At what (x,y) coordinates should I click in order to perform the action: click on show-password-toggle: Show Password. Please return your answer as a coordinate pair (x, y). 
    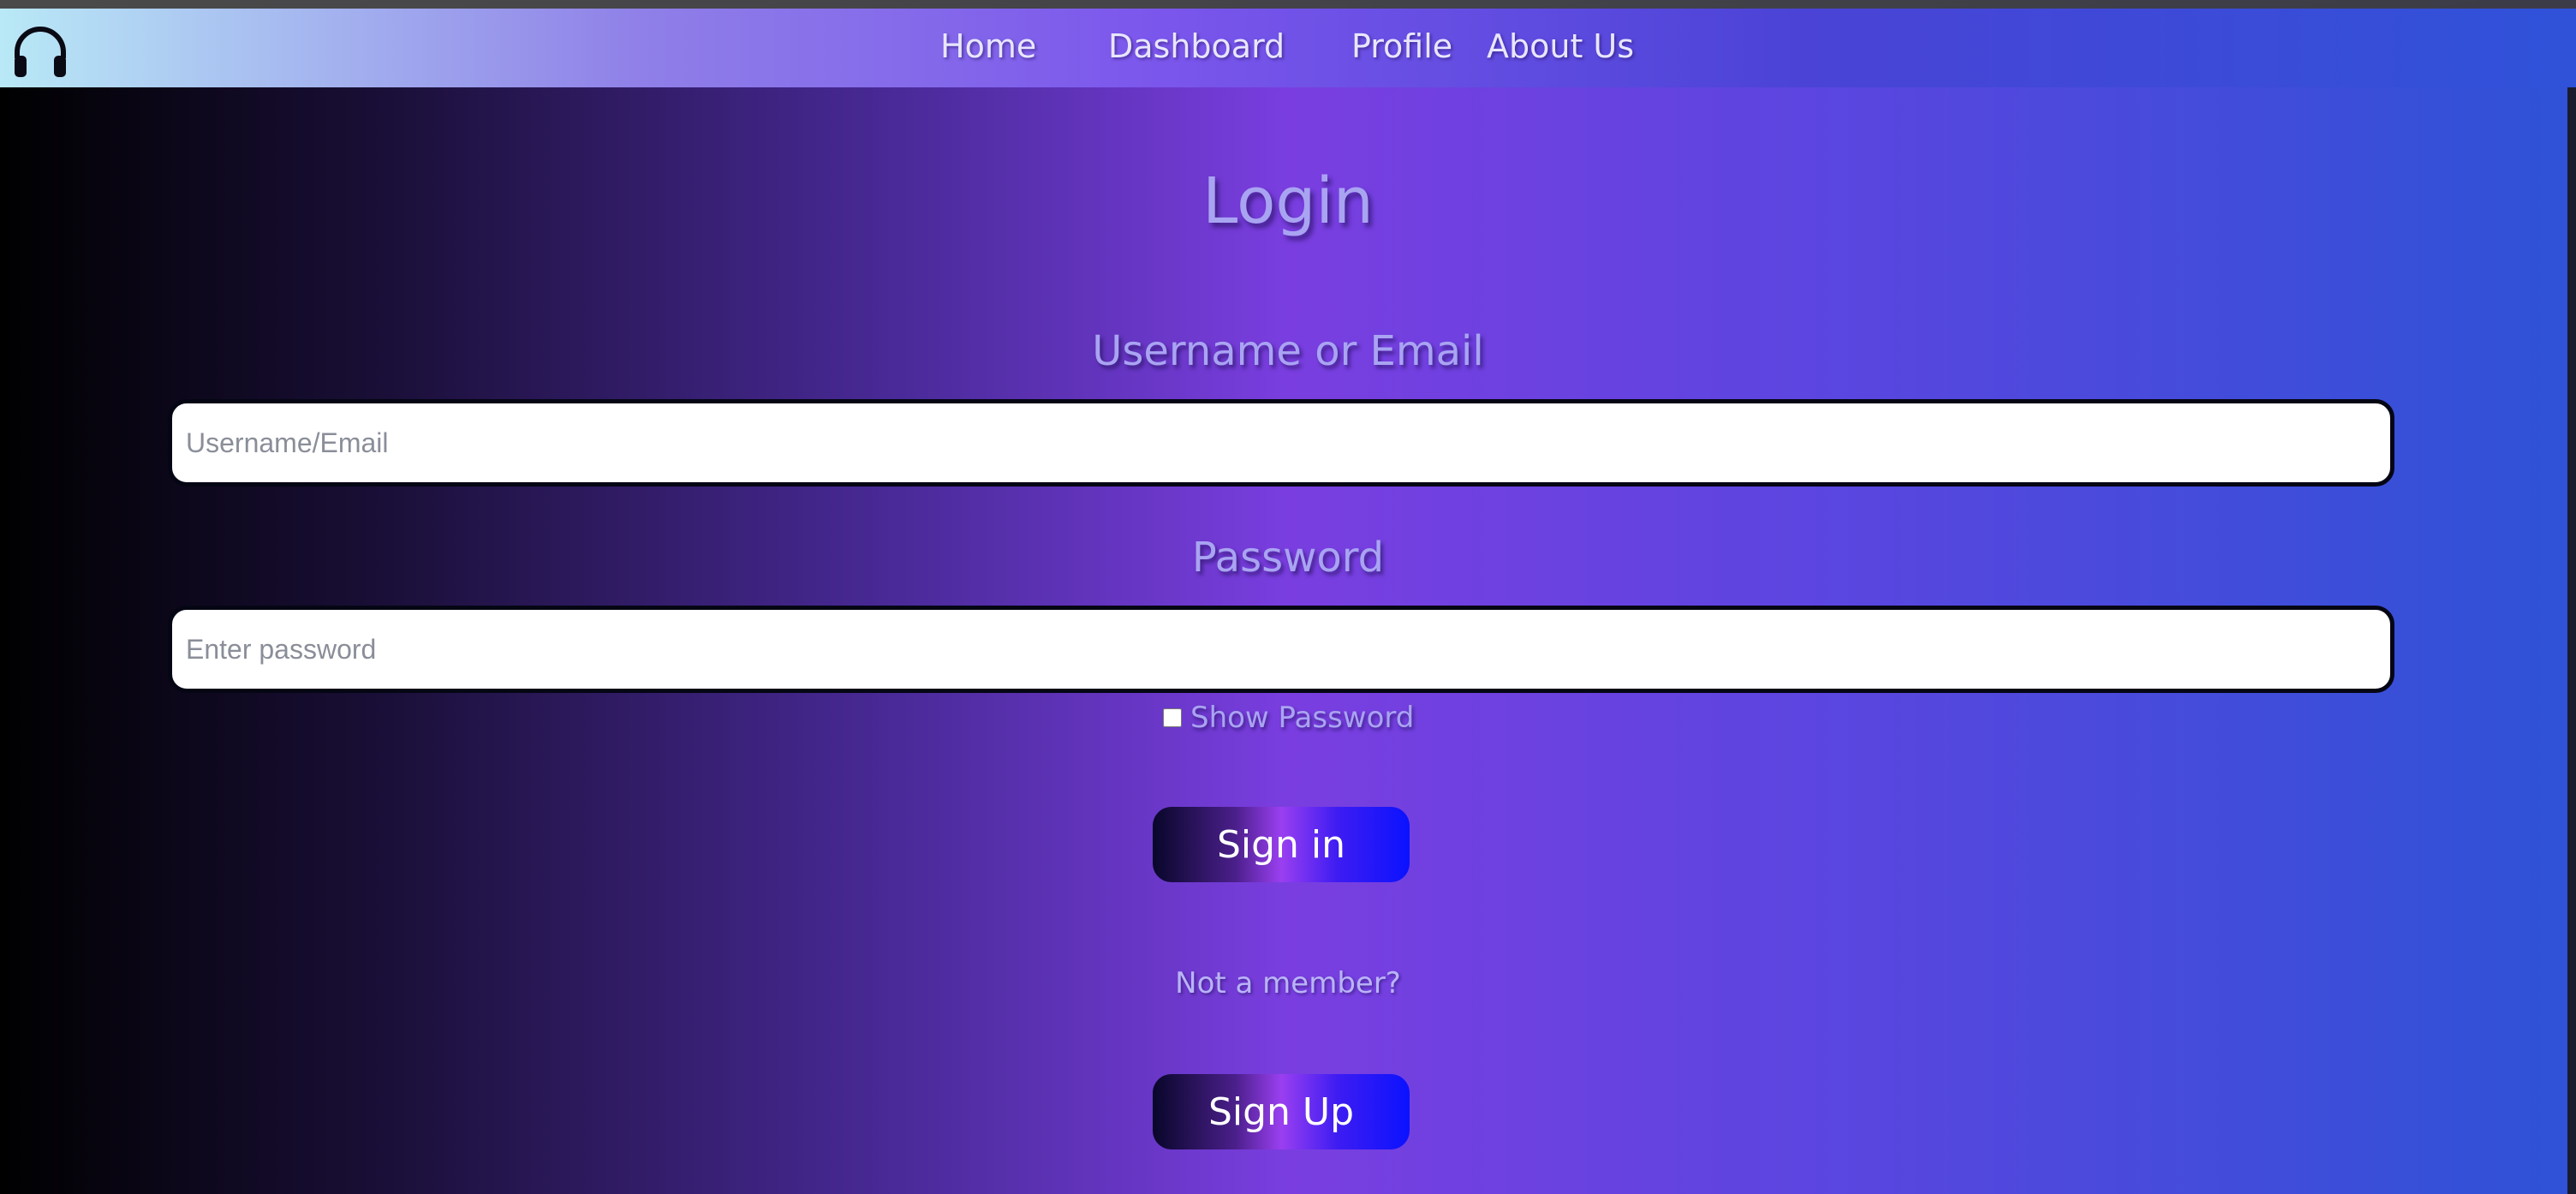
    Looking at the image, I should click on (1288, 718).